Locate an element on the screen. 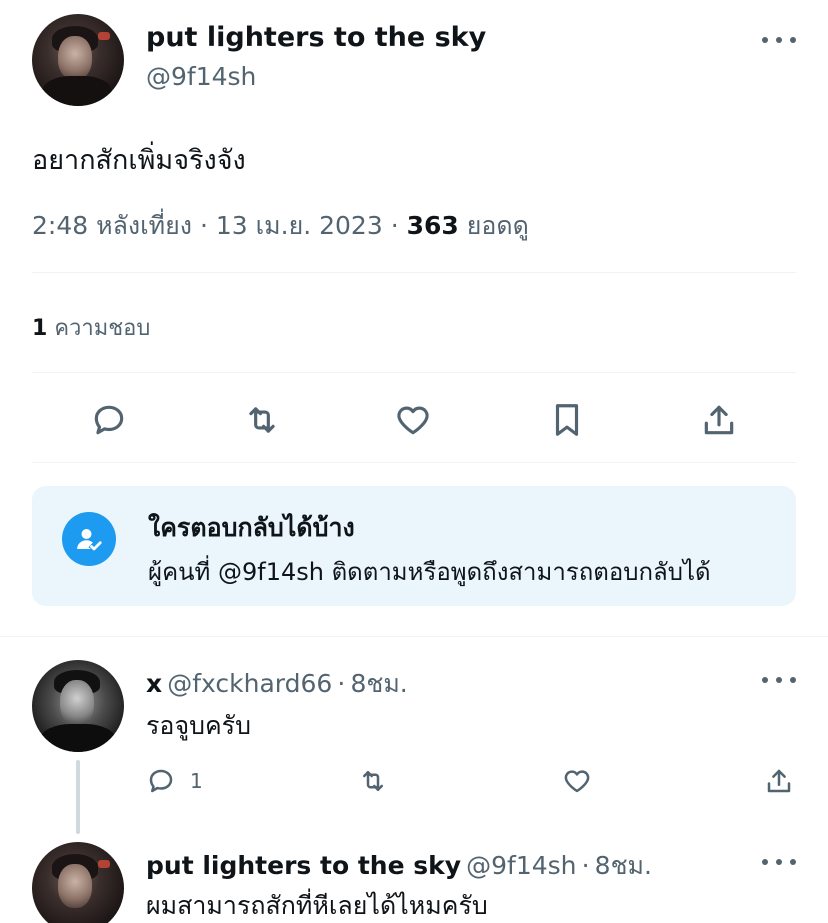 The height and width of the screenshot is (923, 828). author-avatar is located at coordinates (78, 60).